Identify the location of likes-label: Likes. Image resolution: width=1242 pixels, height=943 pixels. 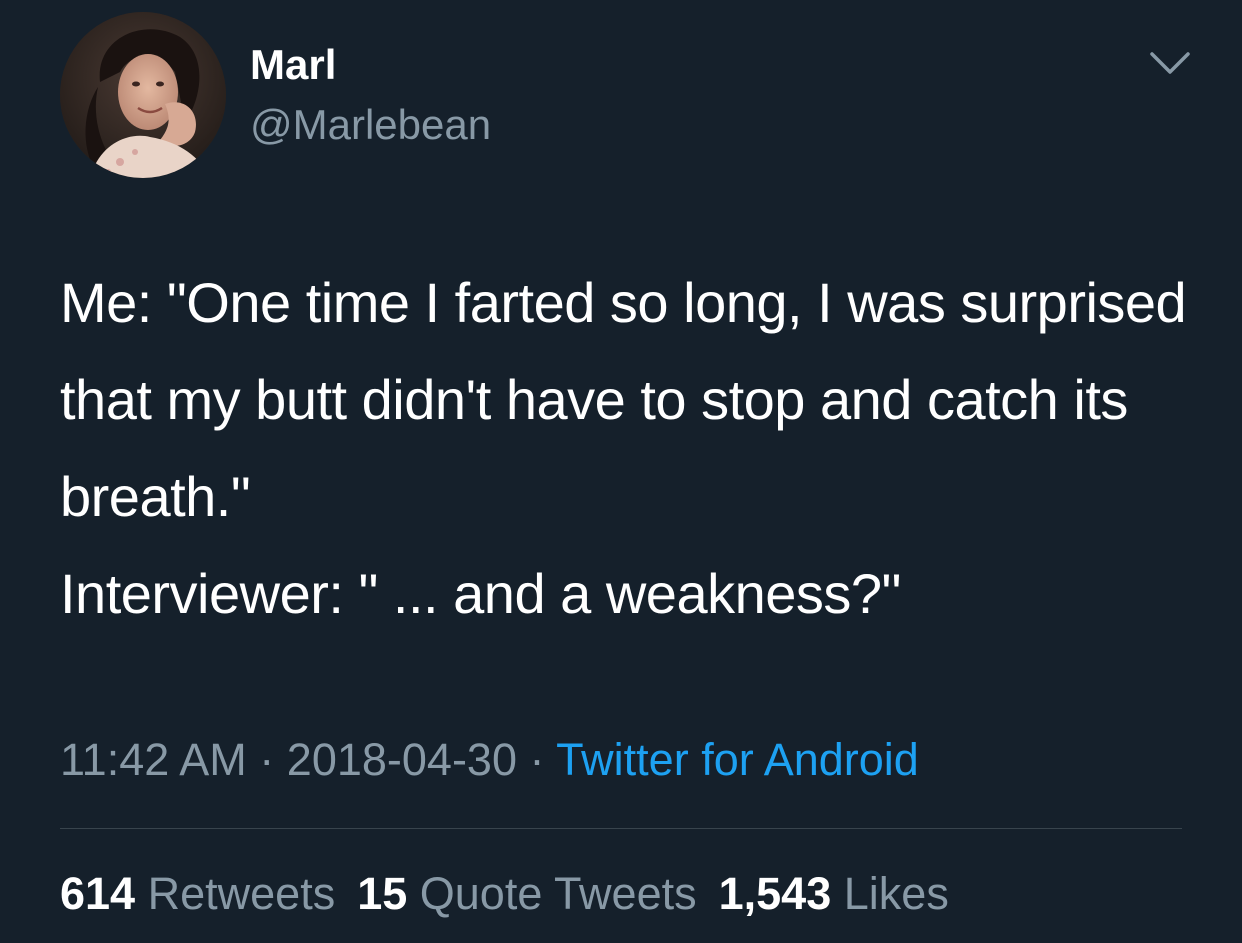
(896, 893).